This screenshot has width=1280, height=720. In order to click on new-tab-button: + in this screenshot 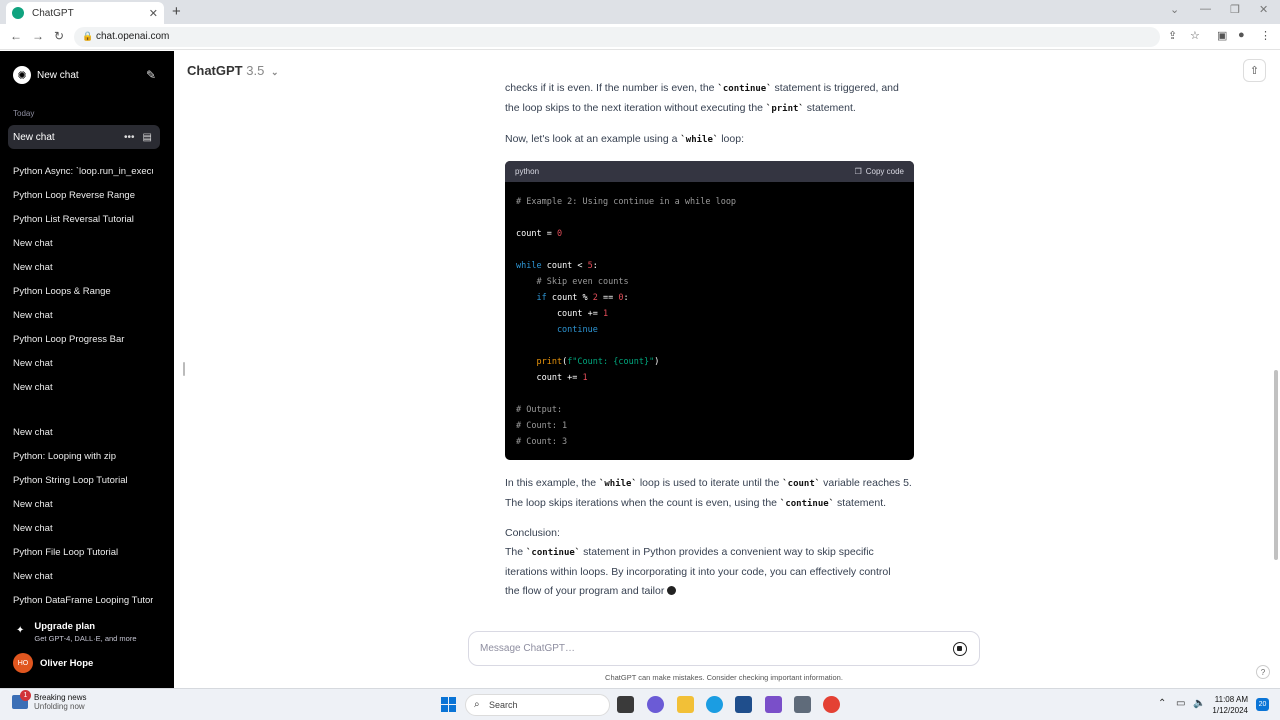, I will do `click(176, 11)`.